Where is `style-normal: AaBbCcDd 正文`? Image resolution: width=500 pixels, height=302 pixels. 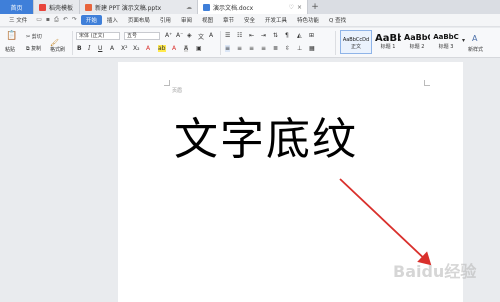 style-normal: AaBbCcDd 正文 is located at coordinates (356, 42).